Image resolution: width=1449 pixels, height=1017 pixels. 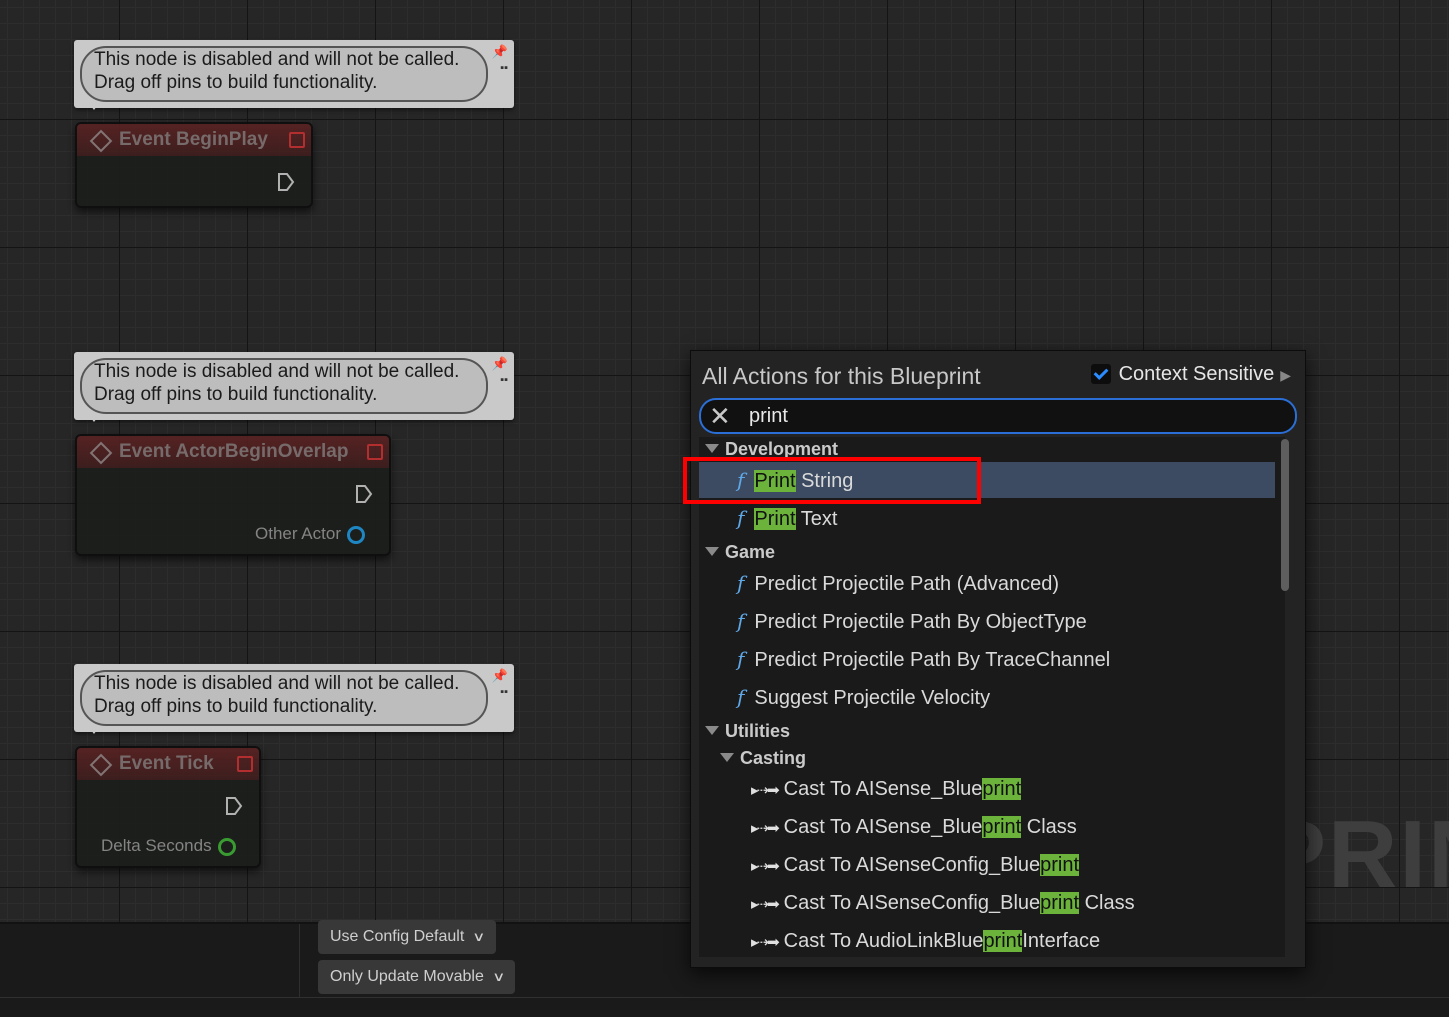 What do you see at coordinates (226, 846) in the screenshot?
I see `float-pin-icon` at bounding box center [226, 846].